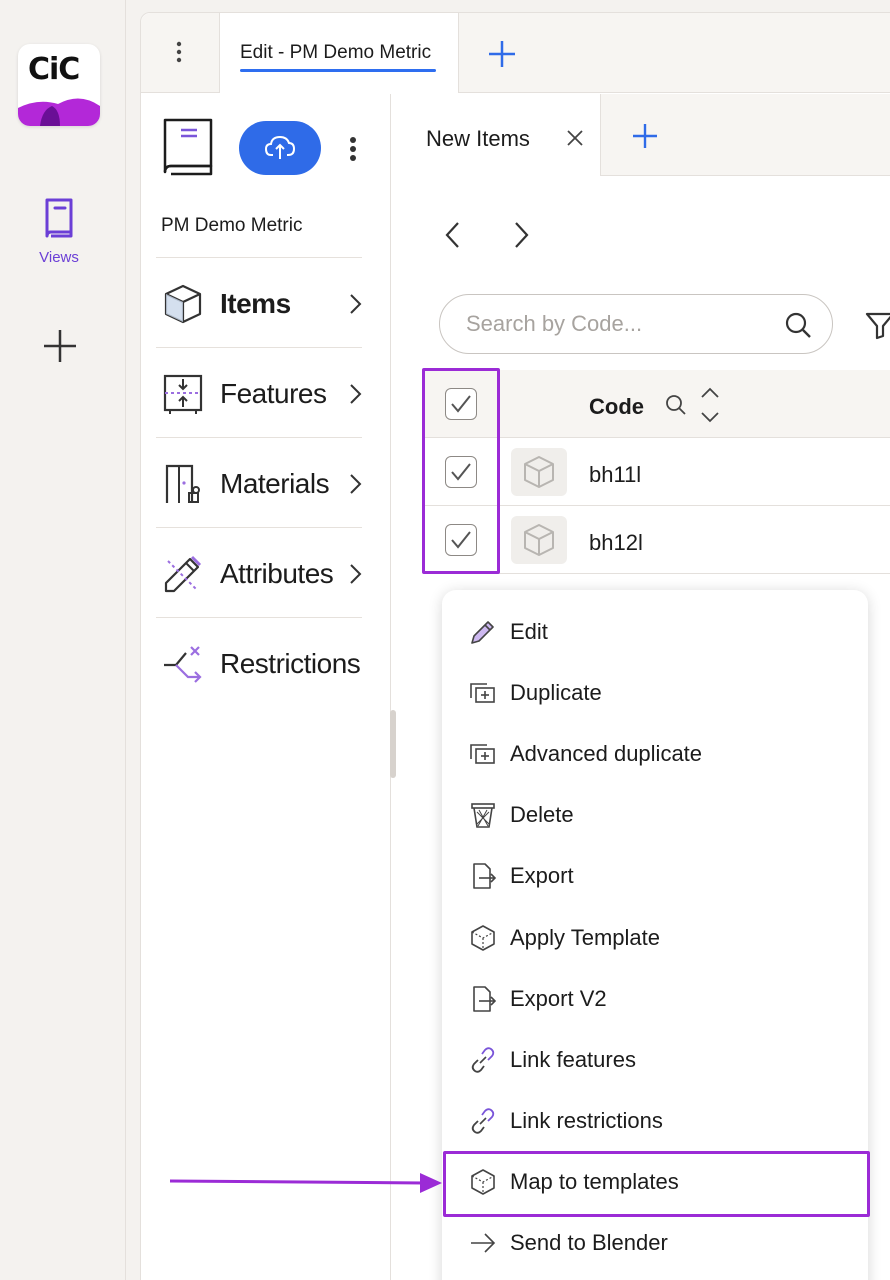 The width and height of the screenshot is (890, 1280). What do you see at coordinates (232, 225) in the screenshot?
I see `model-name: PM Demo Metric` at bounding box center [232, 225].